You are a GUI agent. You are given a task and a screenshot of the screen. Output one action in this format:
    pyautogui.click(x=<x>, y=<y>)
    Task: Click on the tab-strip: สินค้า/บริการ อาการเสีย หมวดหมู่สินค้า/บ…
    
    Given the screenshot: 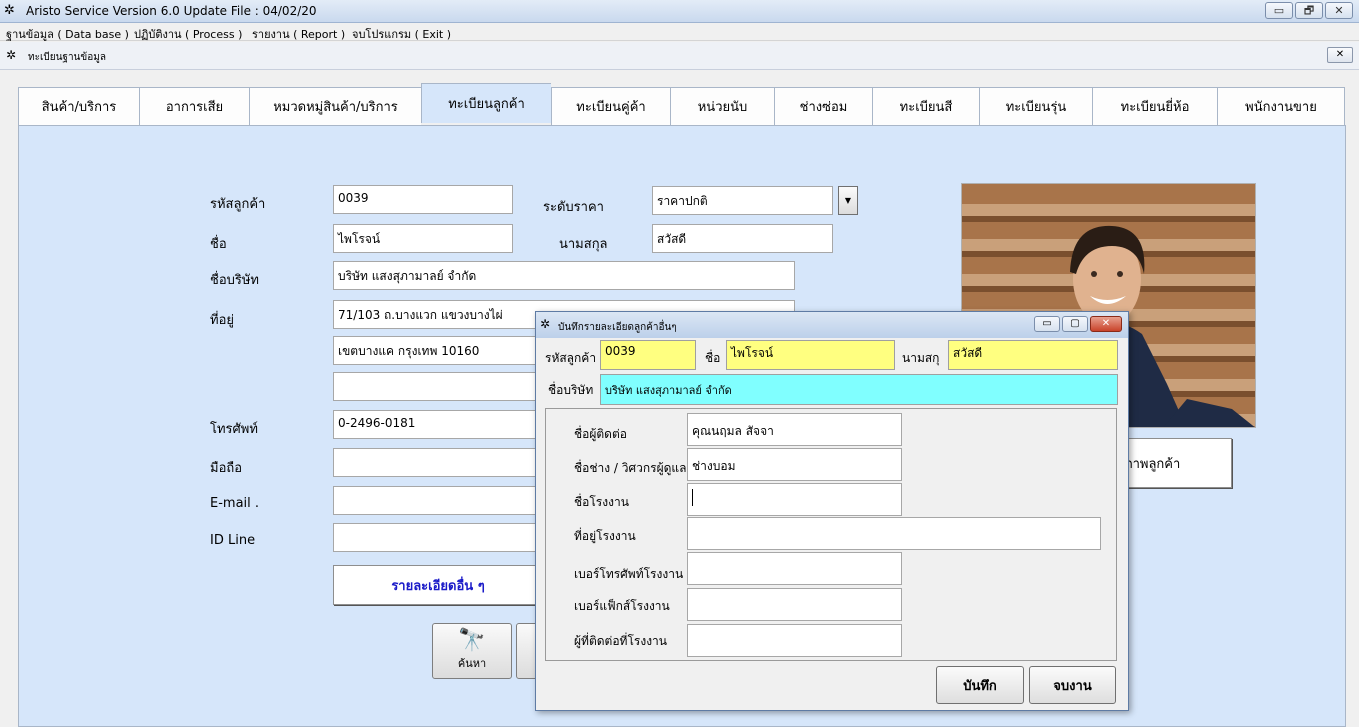 What is the action you would take?
    pyautogui.click(x=681, y=104)
    